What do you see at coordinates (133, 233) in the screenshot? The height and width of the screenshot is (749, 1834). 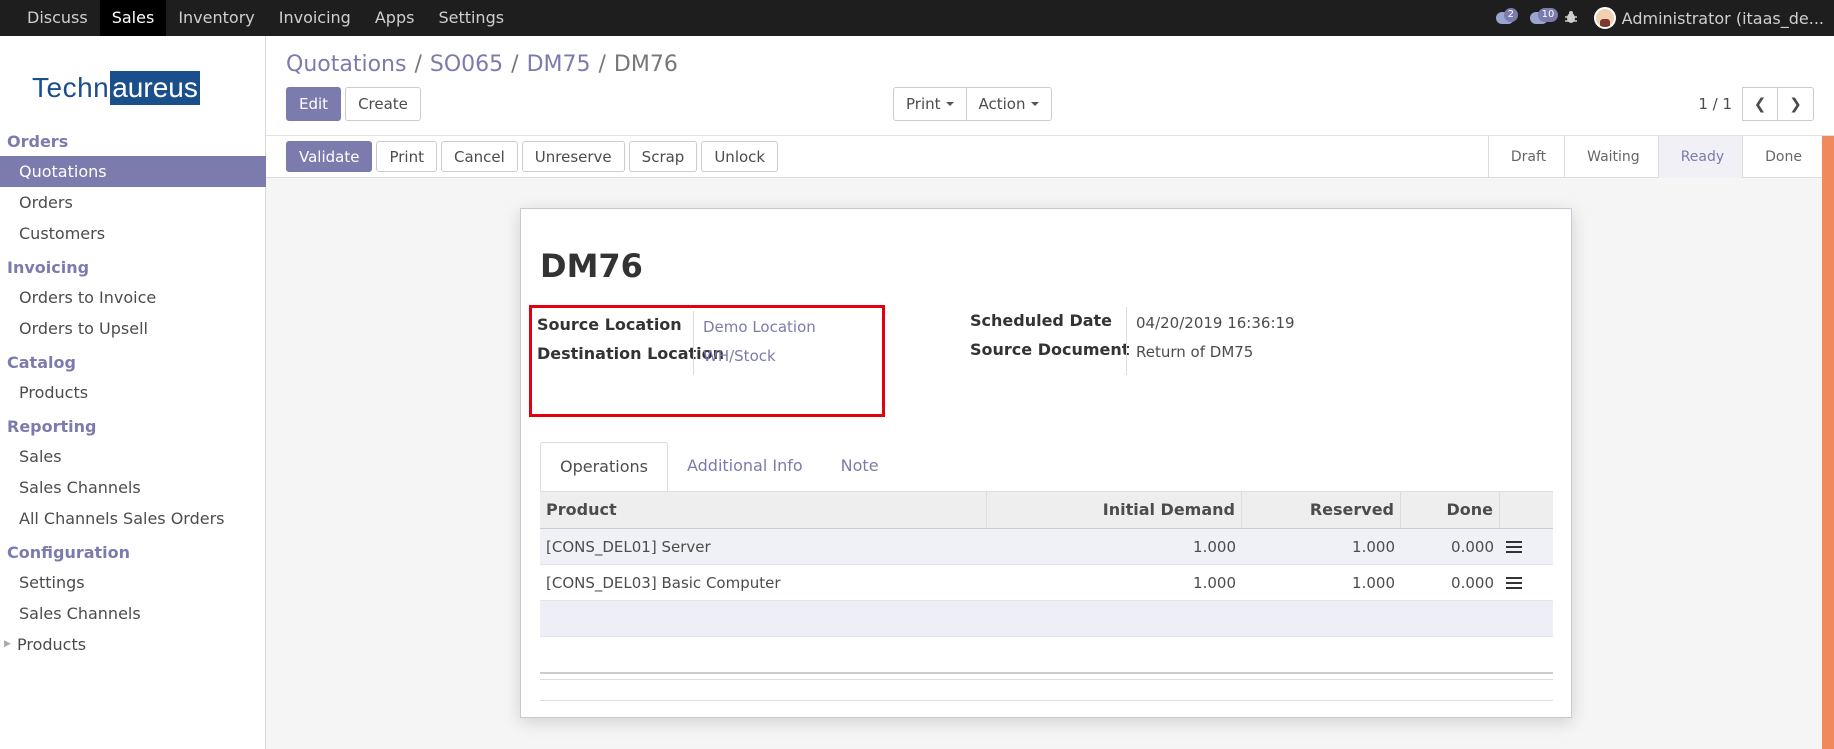 I see `sidebar-item-customers: Customers` at bounding box center [133, 233].